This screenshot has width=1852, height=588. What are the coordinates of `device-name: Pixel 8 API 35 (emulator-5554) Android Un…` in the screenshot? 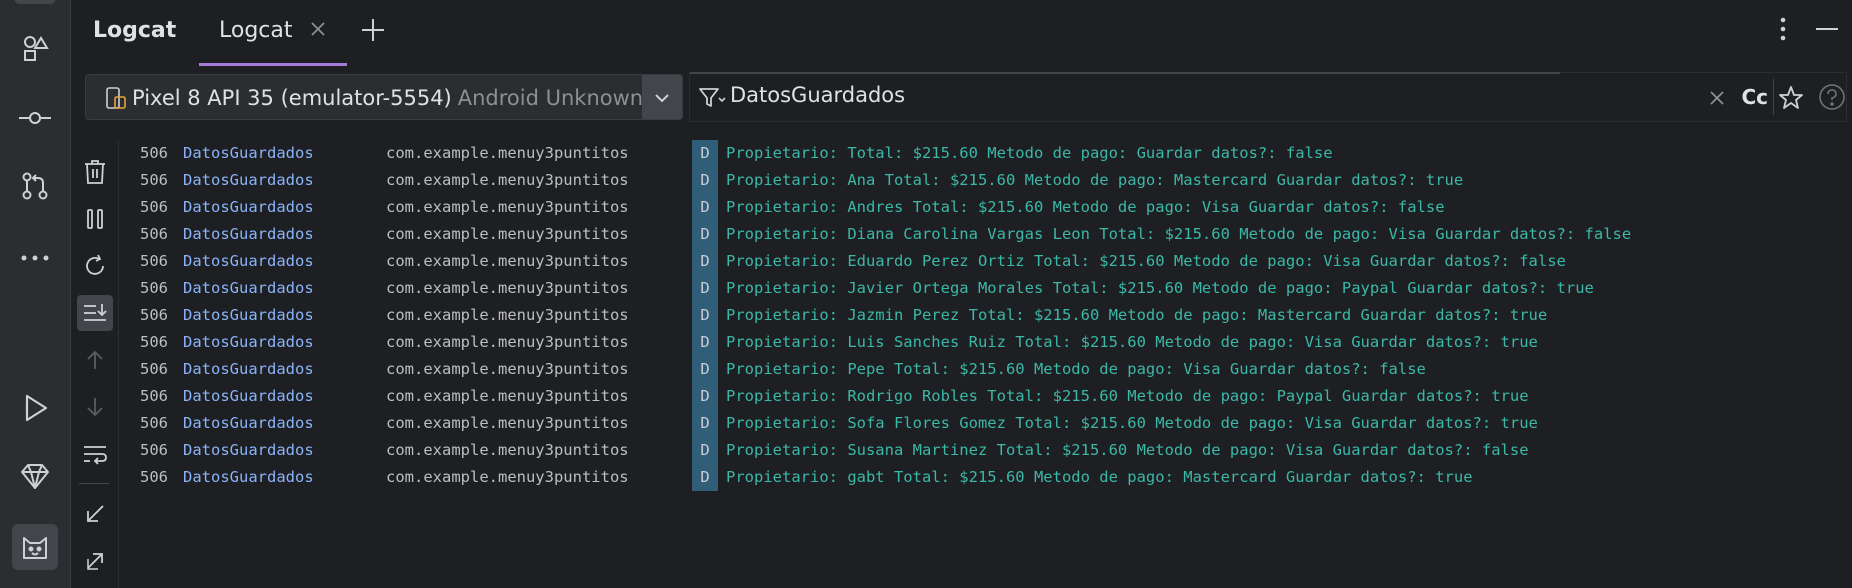 It's located at (407, 98).